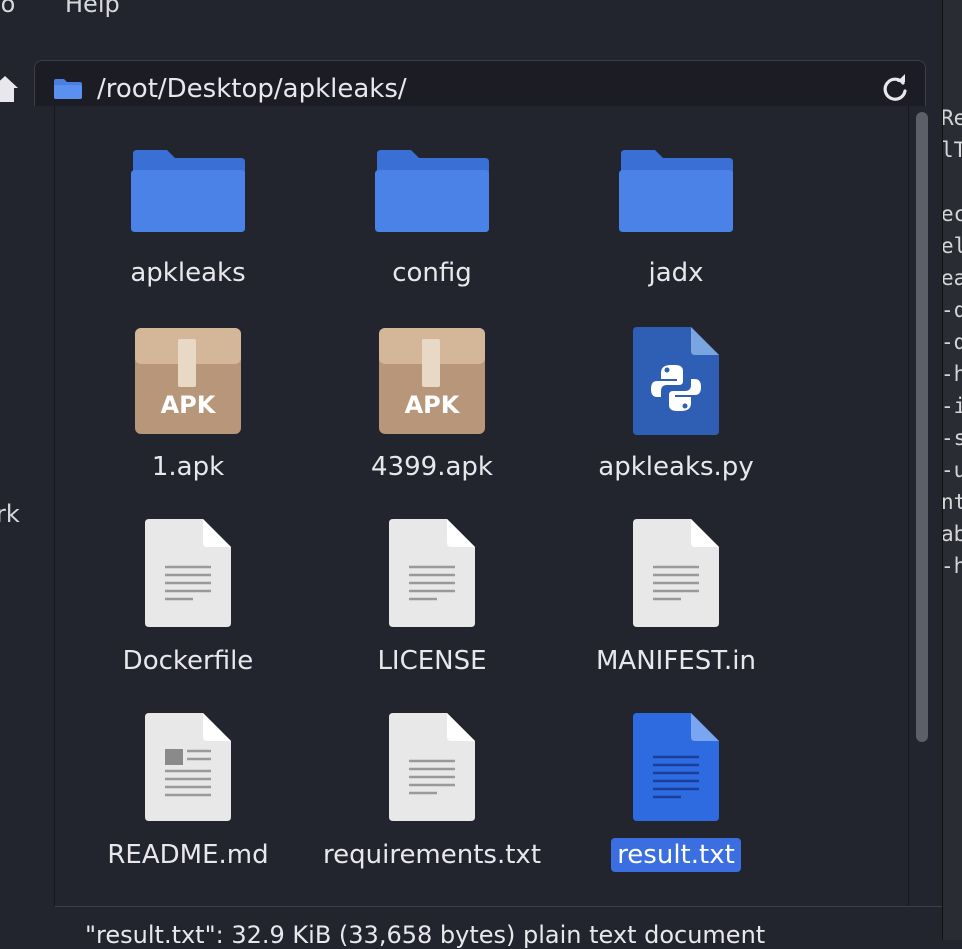  I want to click on terminal-line: Re, so click(952, 118).